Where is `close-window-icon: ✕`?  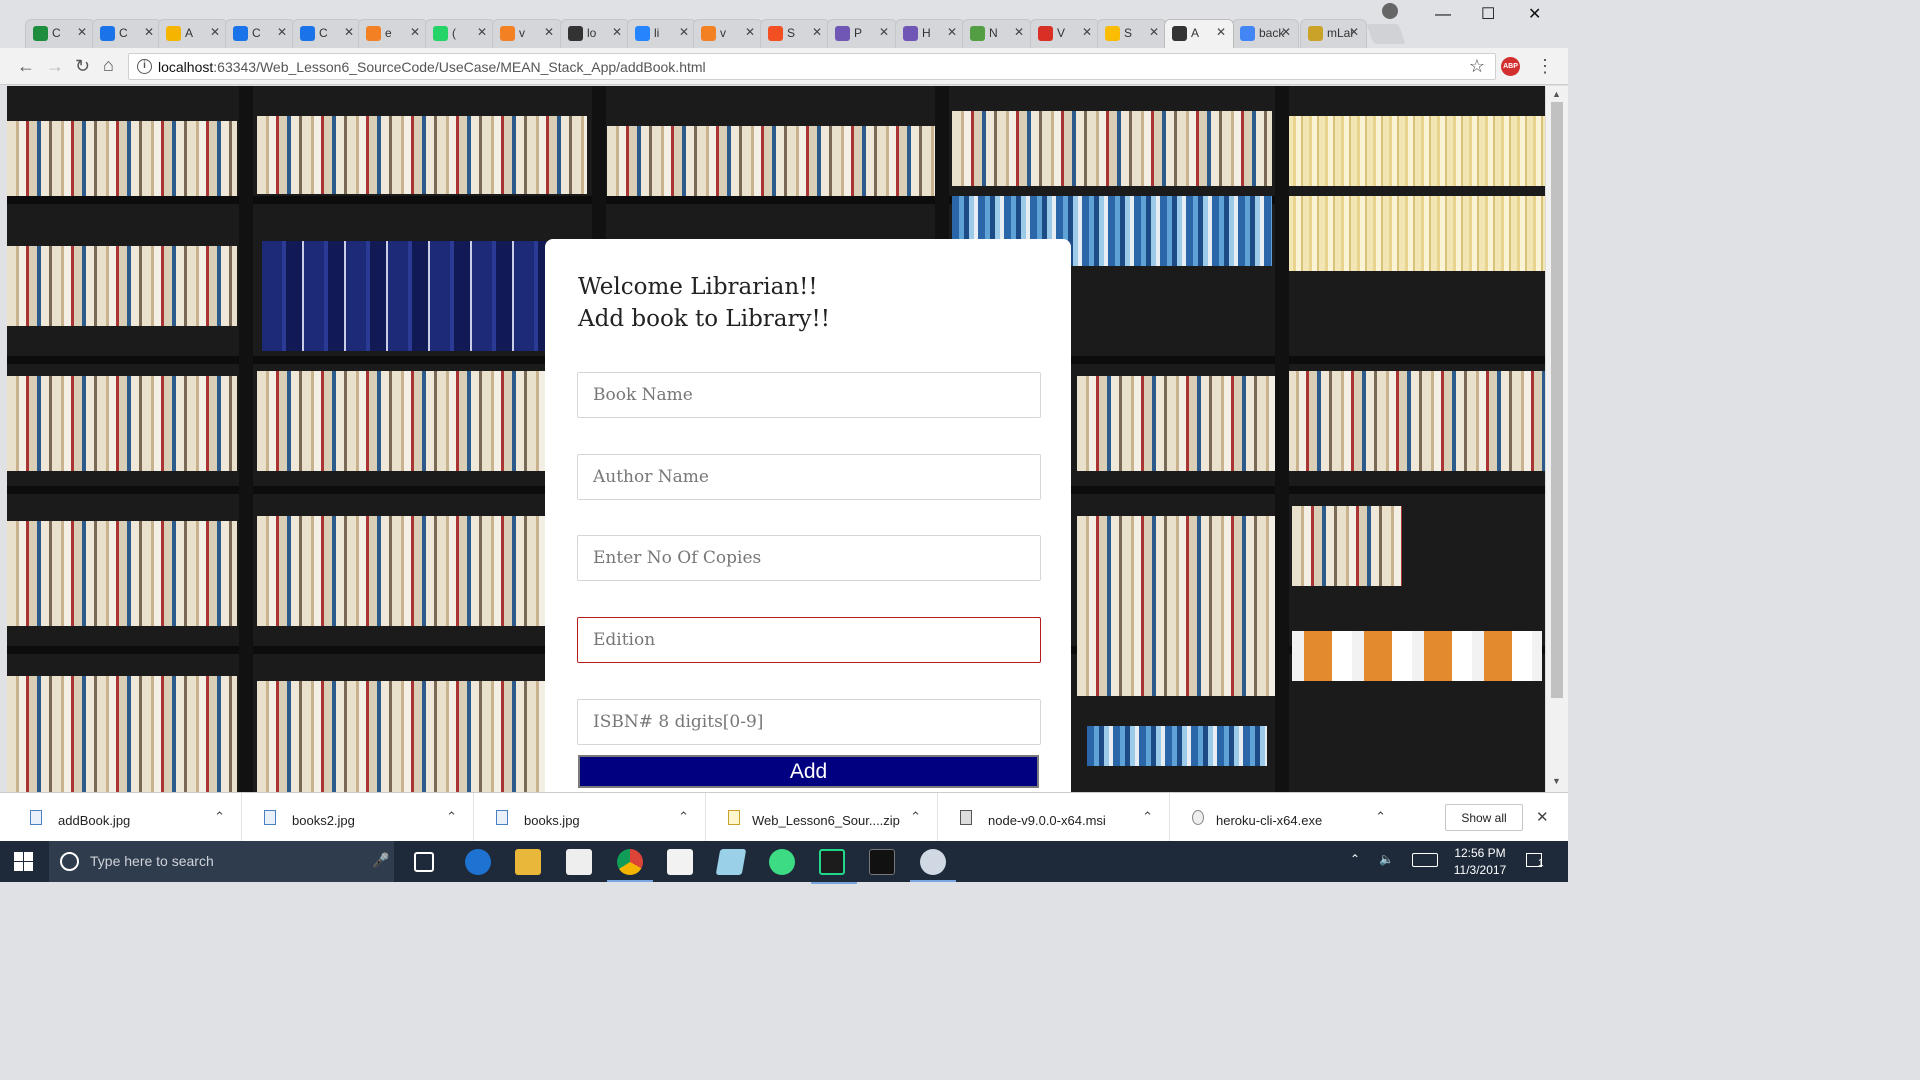
close-window-icon: ✕ is located at coordinates (1534, 14).